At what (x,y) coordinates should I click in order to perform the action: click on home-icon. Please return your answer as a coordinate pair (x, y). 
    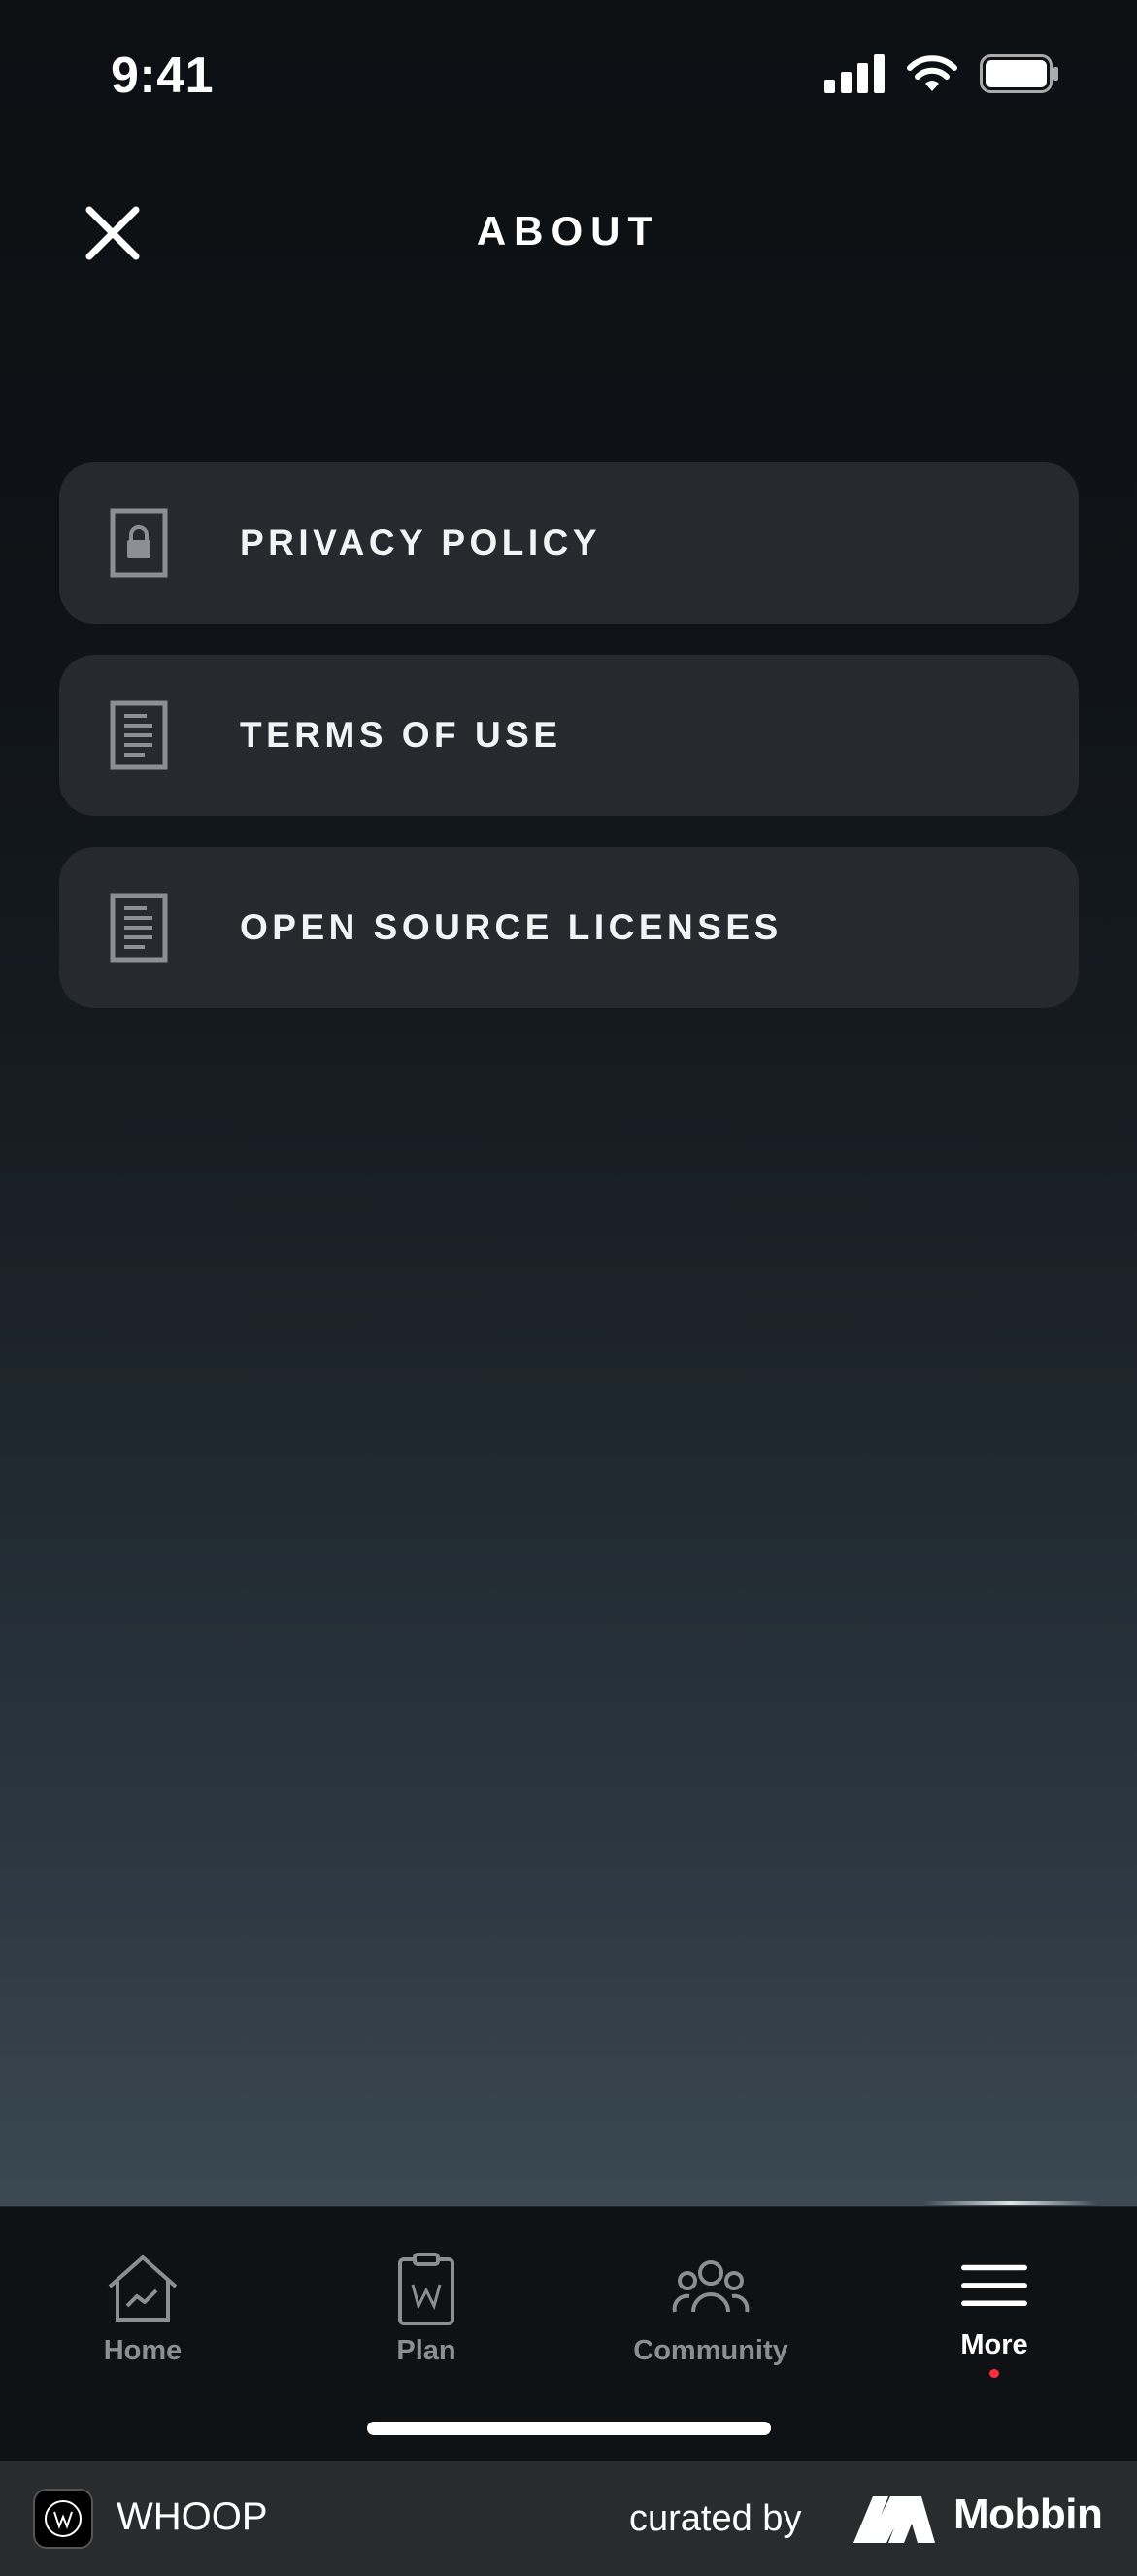
    Looking at the image, I should click on (143, 2288).